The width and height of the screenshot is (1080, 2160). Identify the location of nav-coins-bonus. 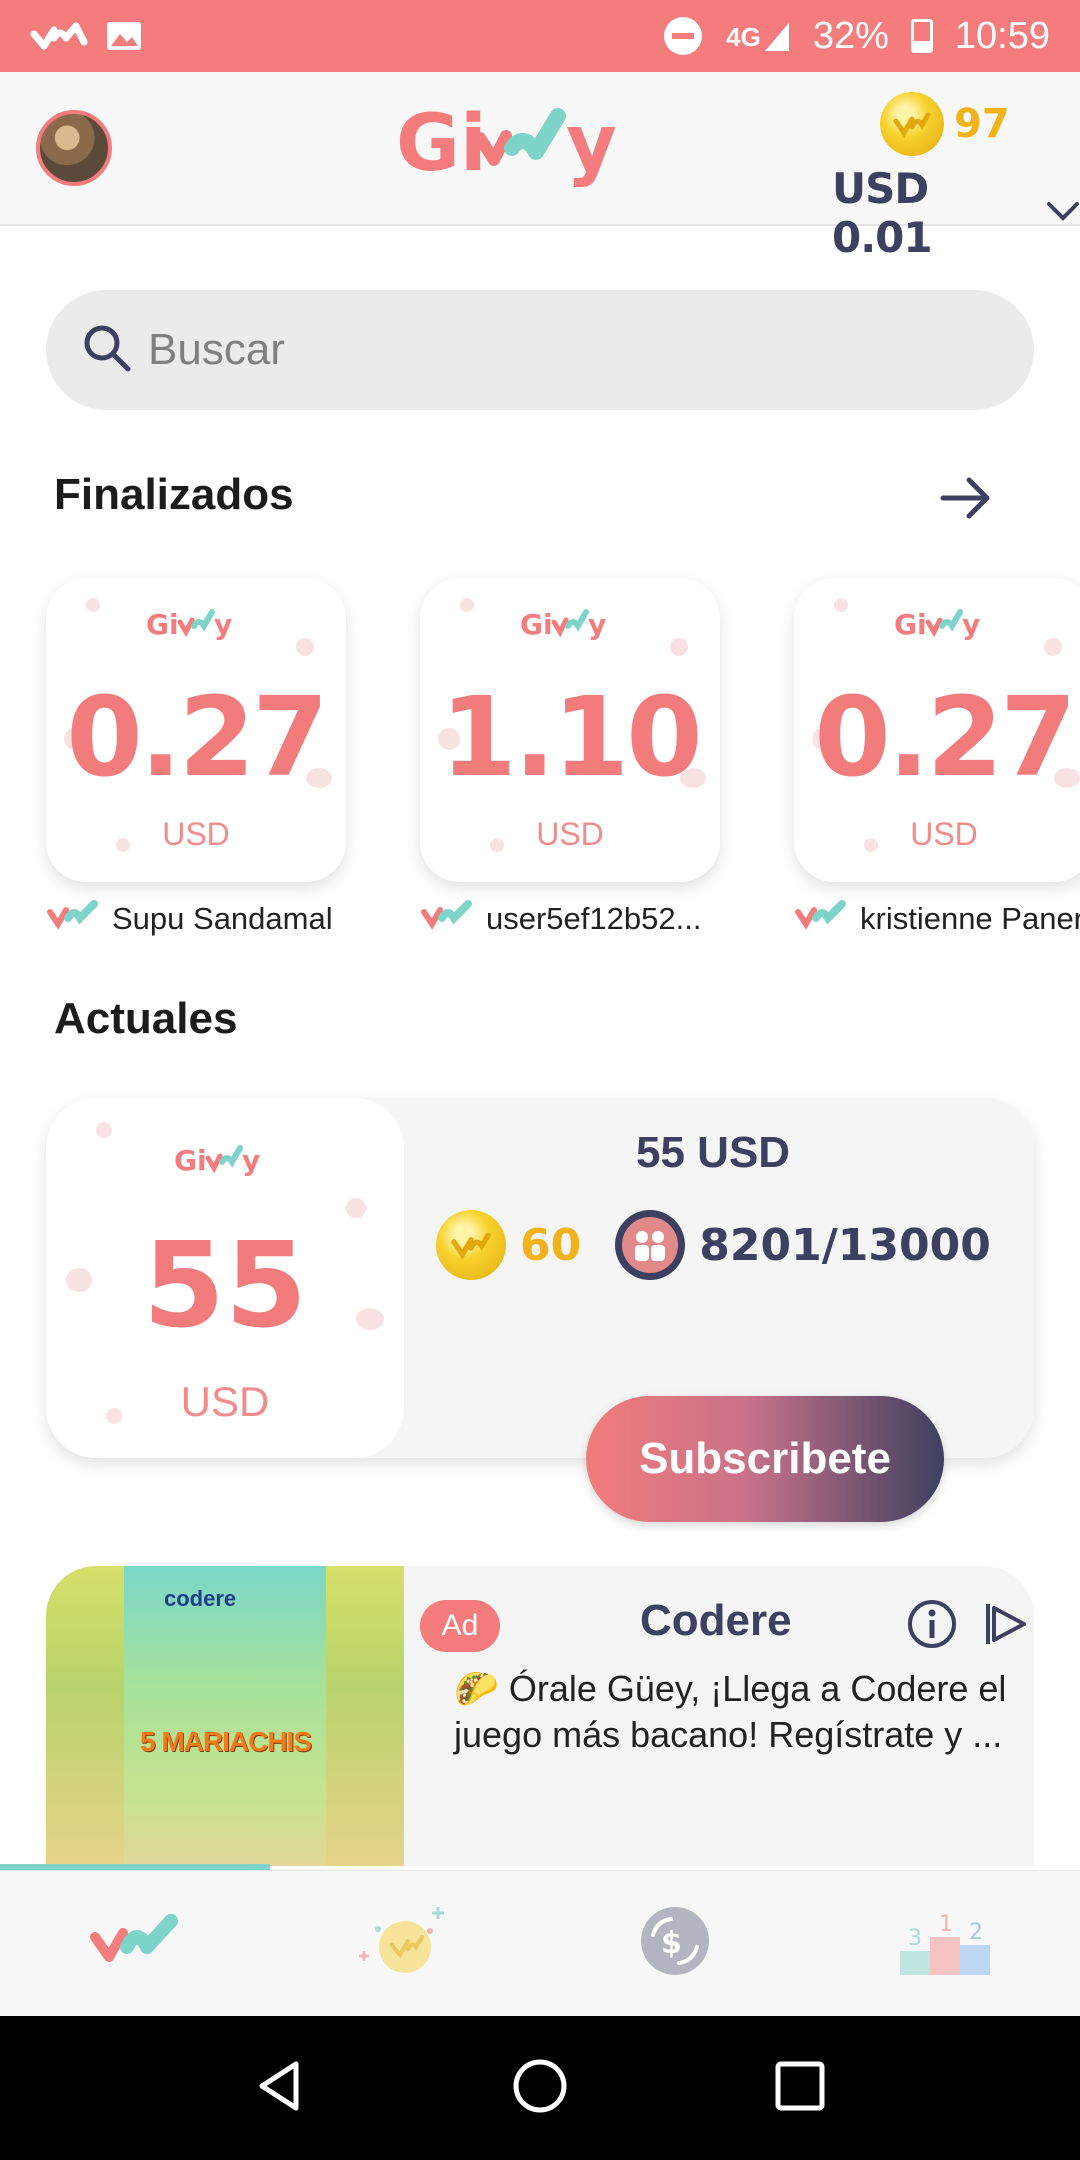
(405, 1943).